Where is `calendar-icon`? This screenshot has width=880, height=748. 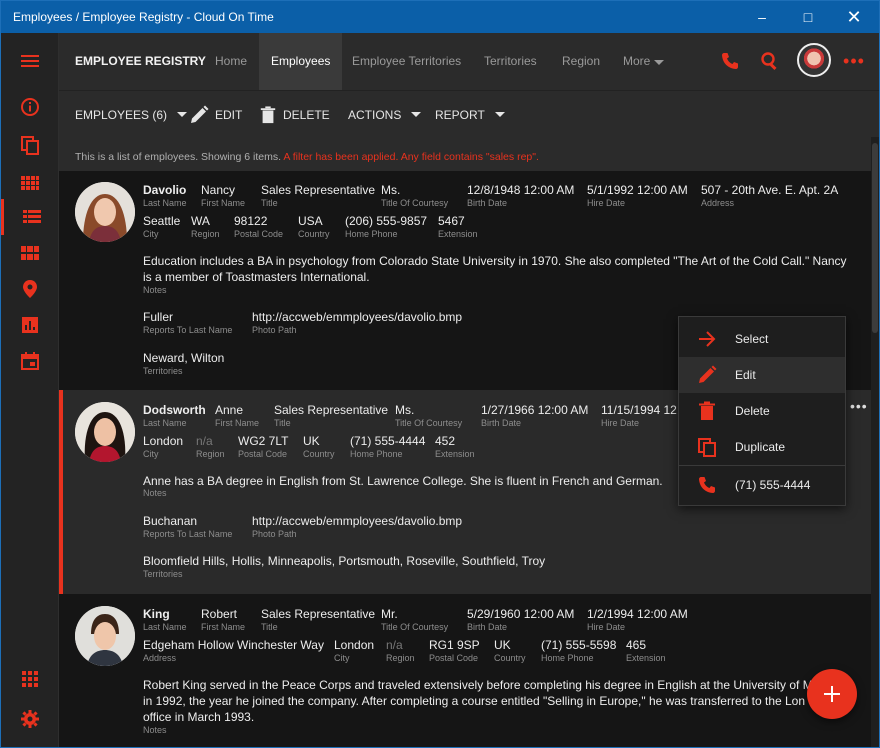 calendar-icon is located at coordinates (30, 361).